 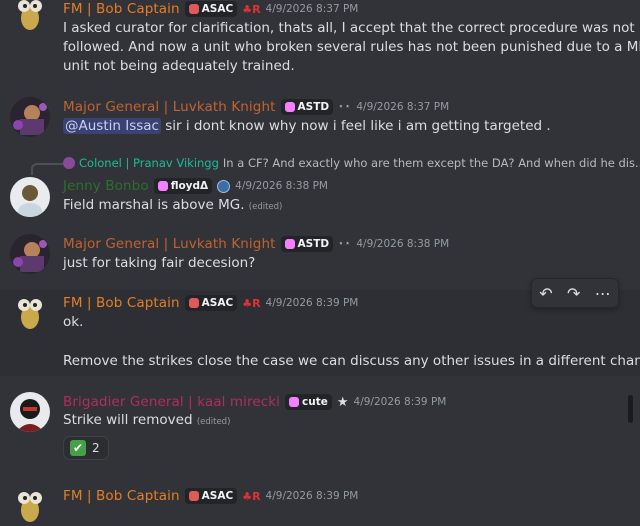 I want to click on reply-connector, so click(x=47, y=169).